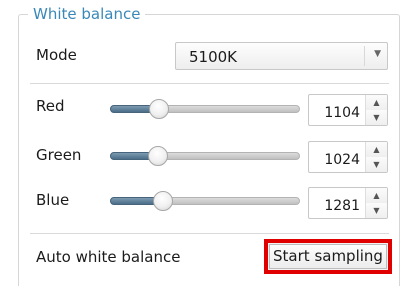  What do you see at coordinates (59, 155) in the screenshot?
I see `green-label: Green` at bounding box center [59, 155].